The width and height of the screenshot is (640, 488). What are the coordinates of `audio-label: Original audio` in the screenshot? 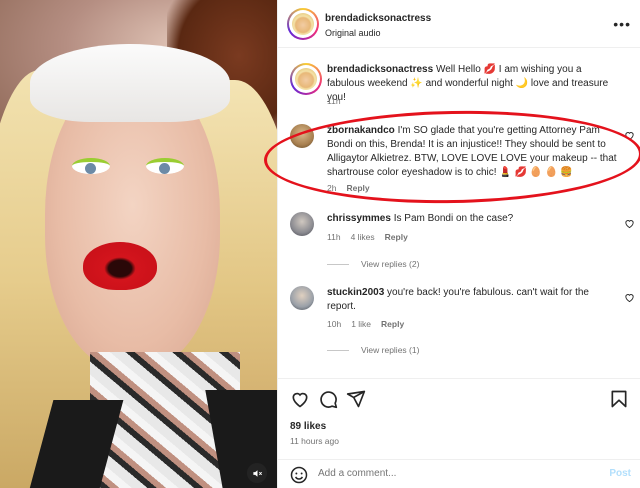 It's located at (353, 33).